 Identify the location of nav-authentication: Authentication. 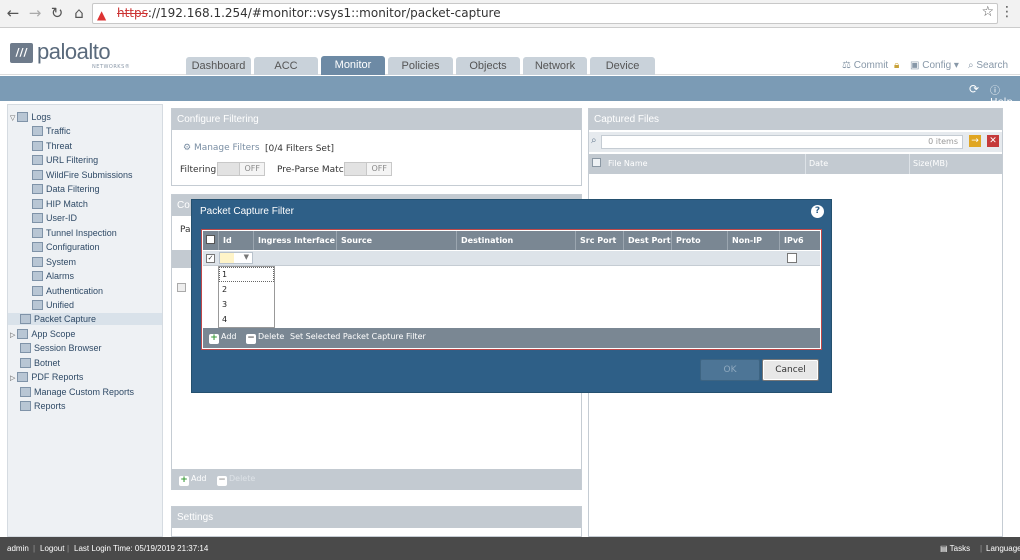
(67, 291).